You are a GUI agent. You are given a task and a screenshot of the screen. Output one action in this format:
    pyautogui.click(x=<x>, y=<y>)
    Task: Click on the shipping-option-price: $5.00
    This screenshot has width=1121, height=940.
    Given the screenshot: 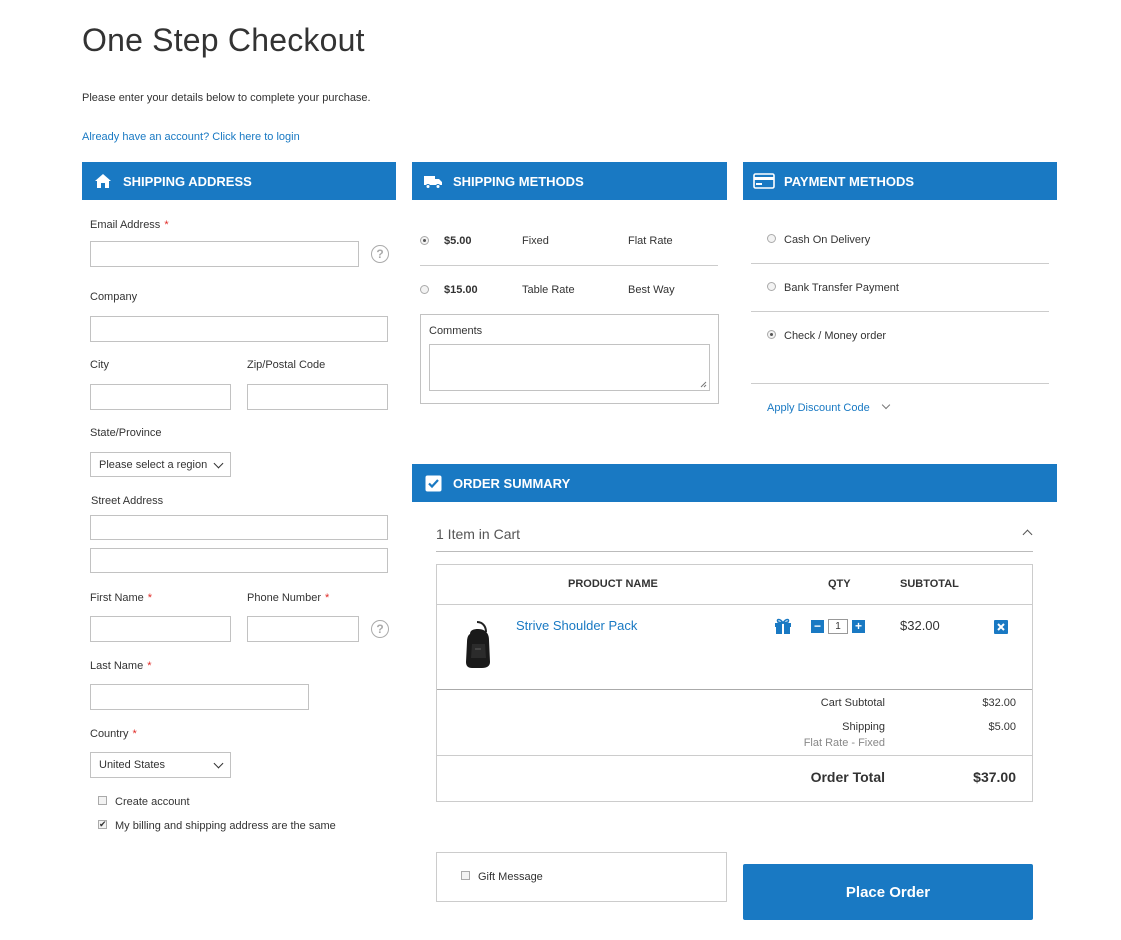 What is the action you would take?
    pyautogui.click(x=458, y=241)
    